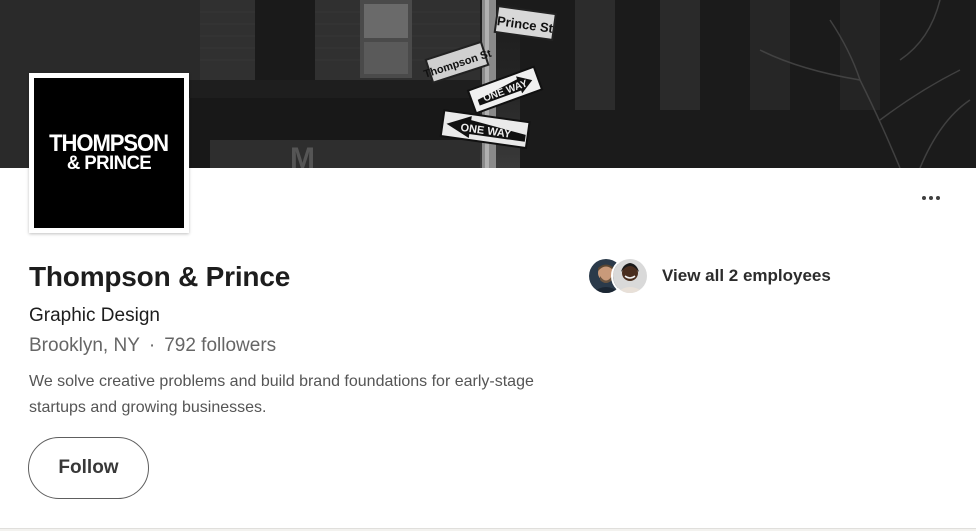 The width and height of the screenshot is (976, 531). I want to click on logo-wordmark-line1: THOMPSON, so click(109, 143).